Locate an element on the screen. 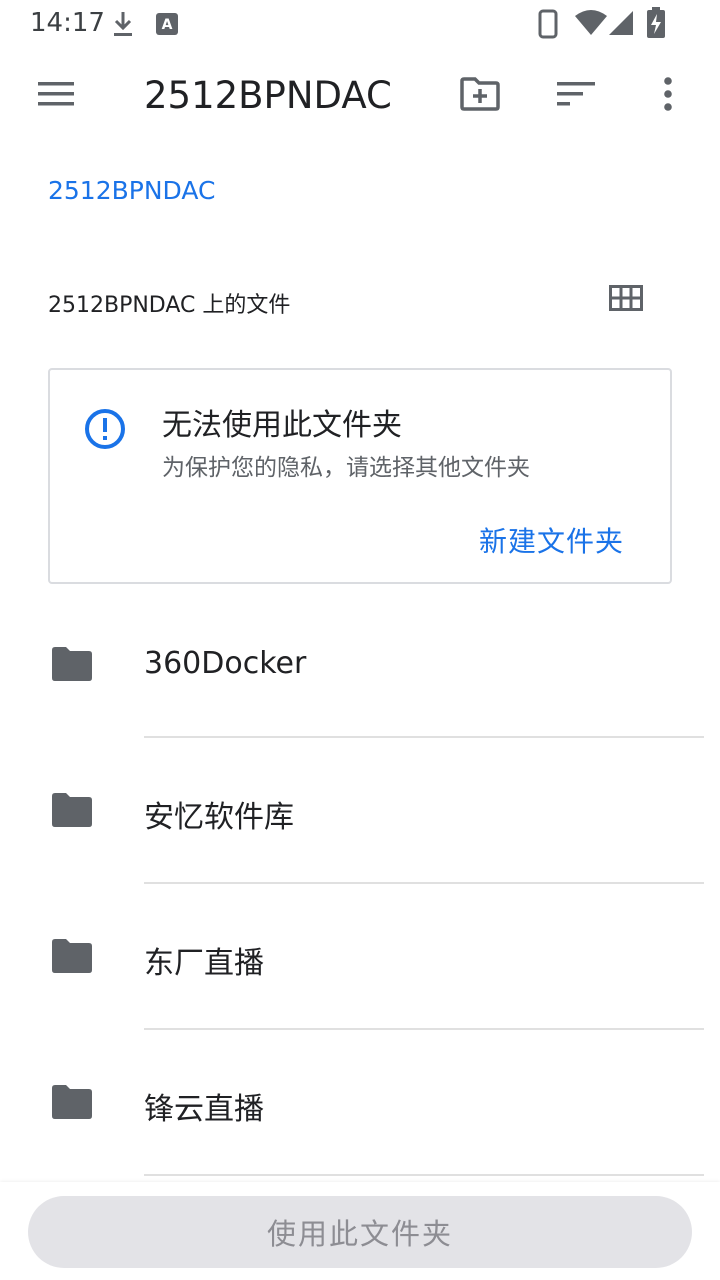  info-alert-icon is located at coordinates (105, 431).